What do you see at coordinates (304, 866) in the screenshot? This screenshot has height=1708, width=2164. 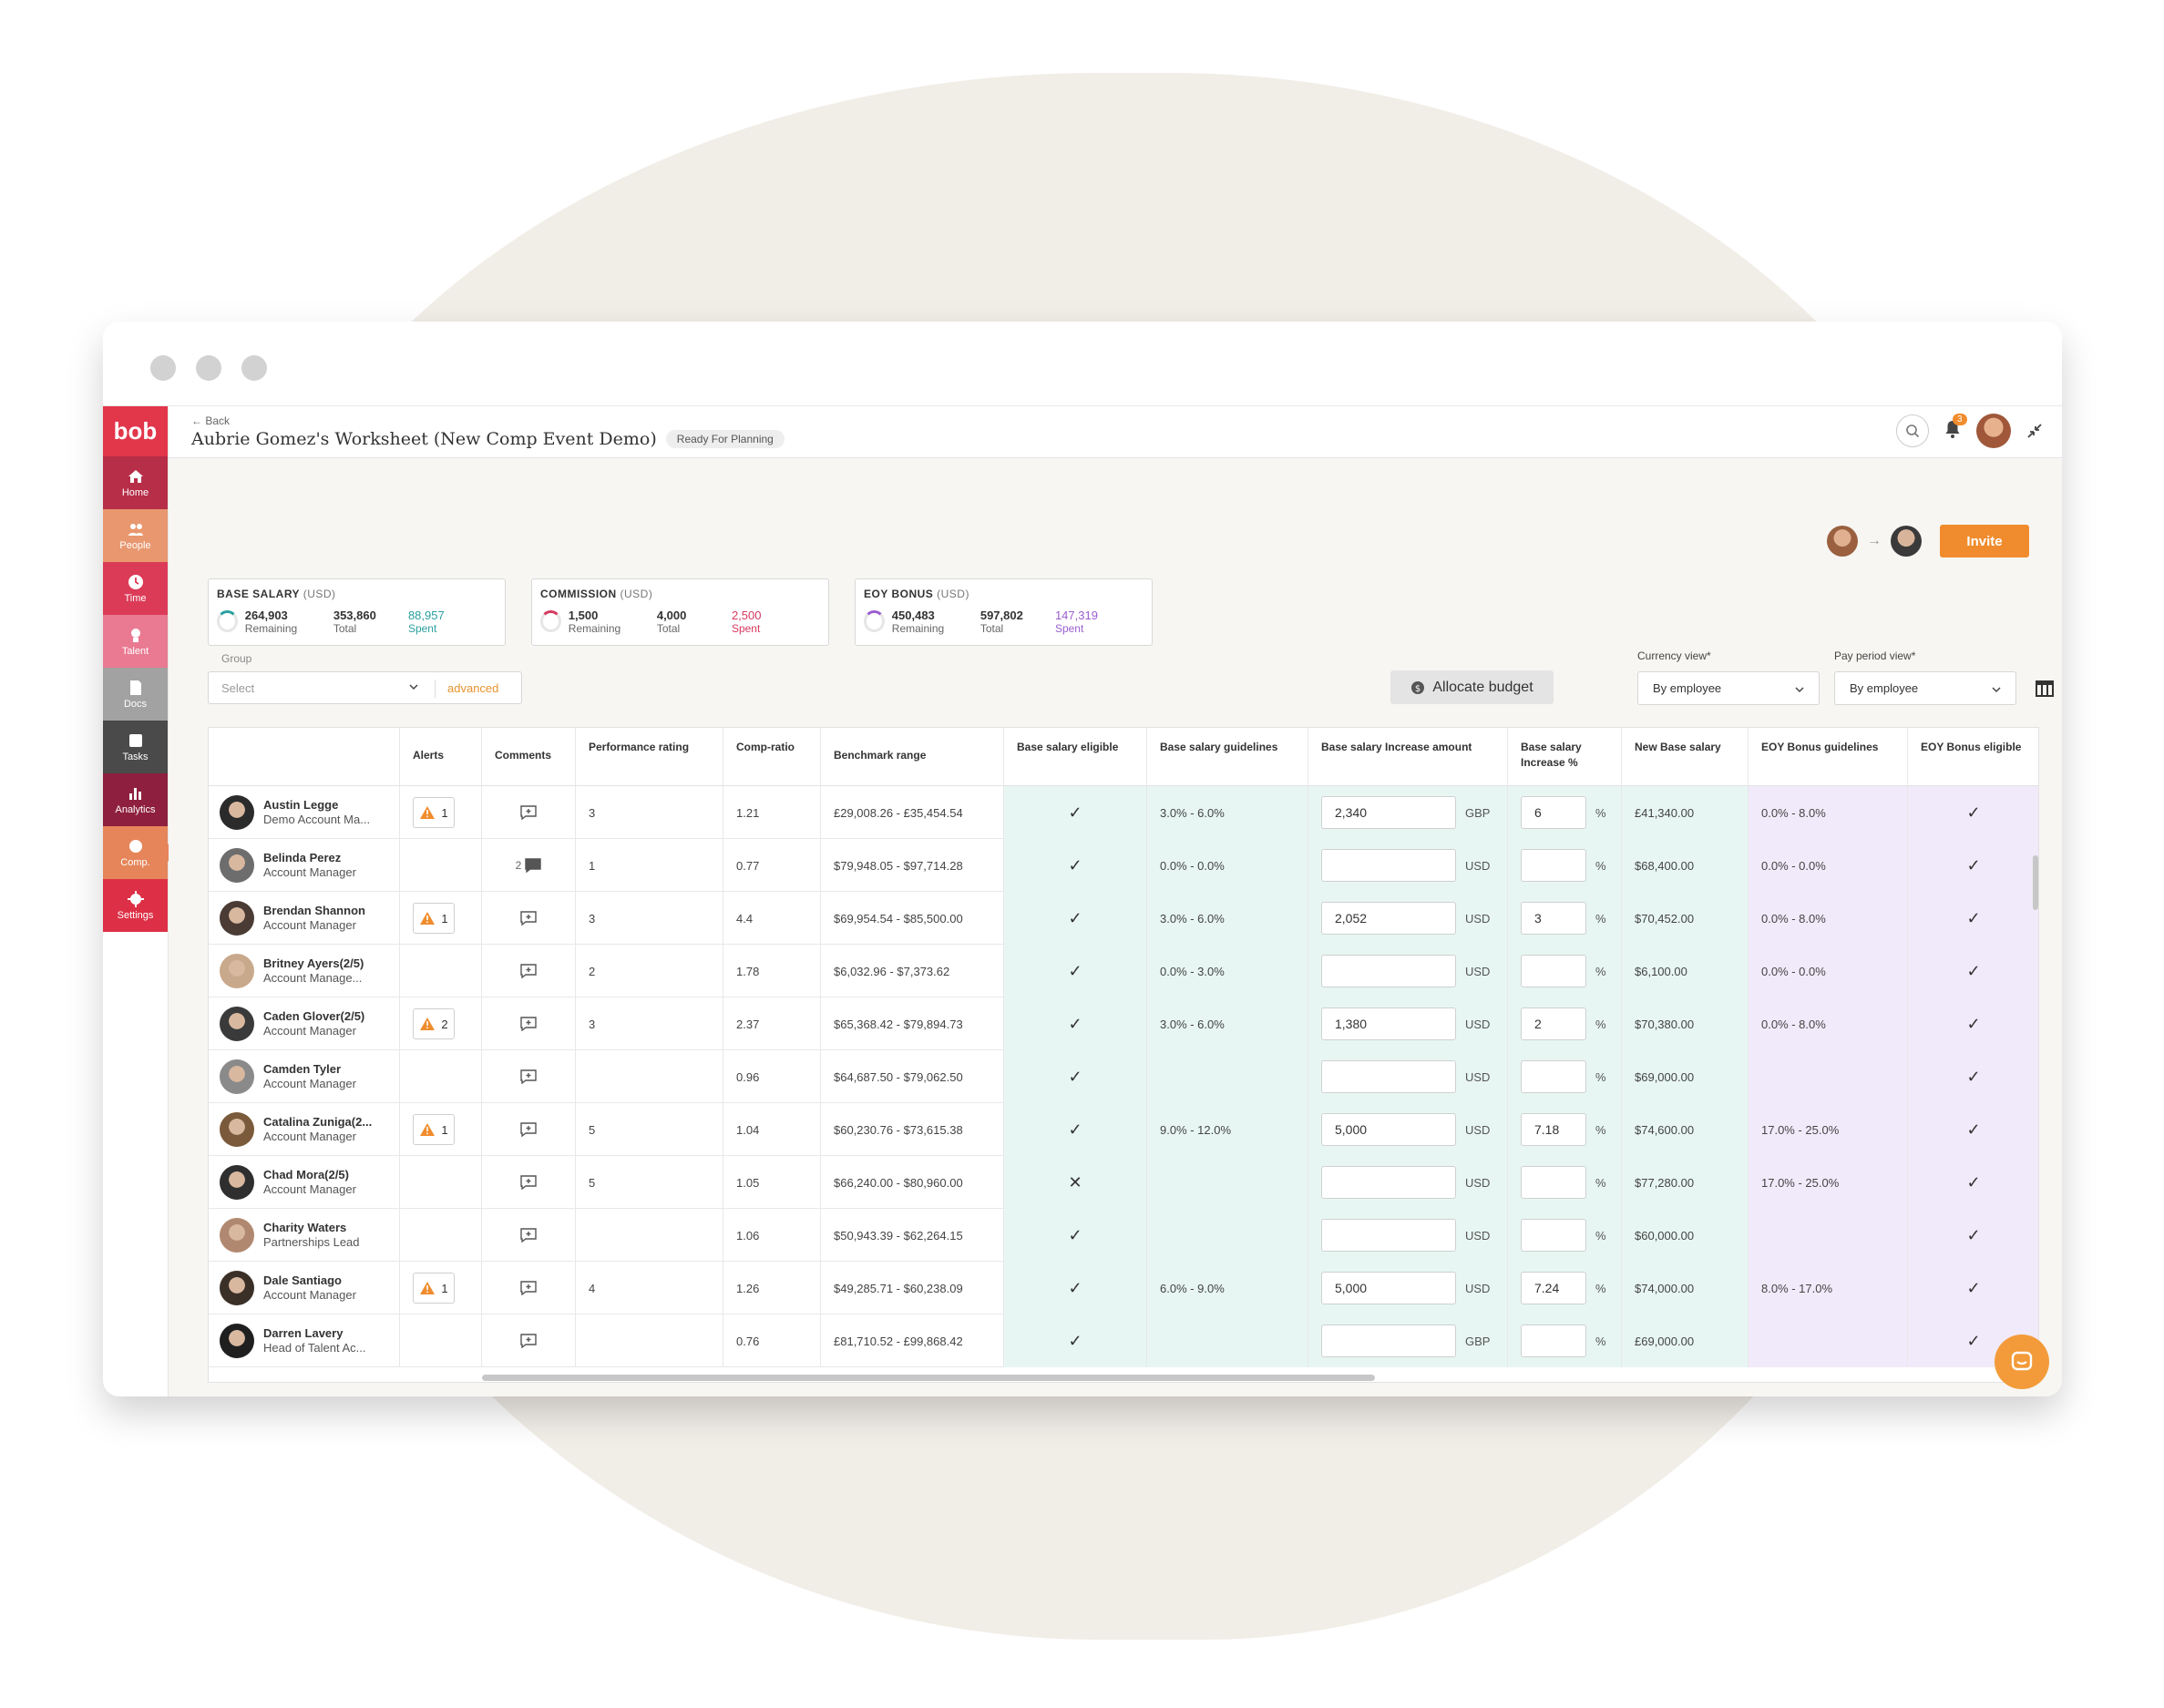 I see `employee-cell: Belinda Perez Account Manager` at bounding box center [304, 866].